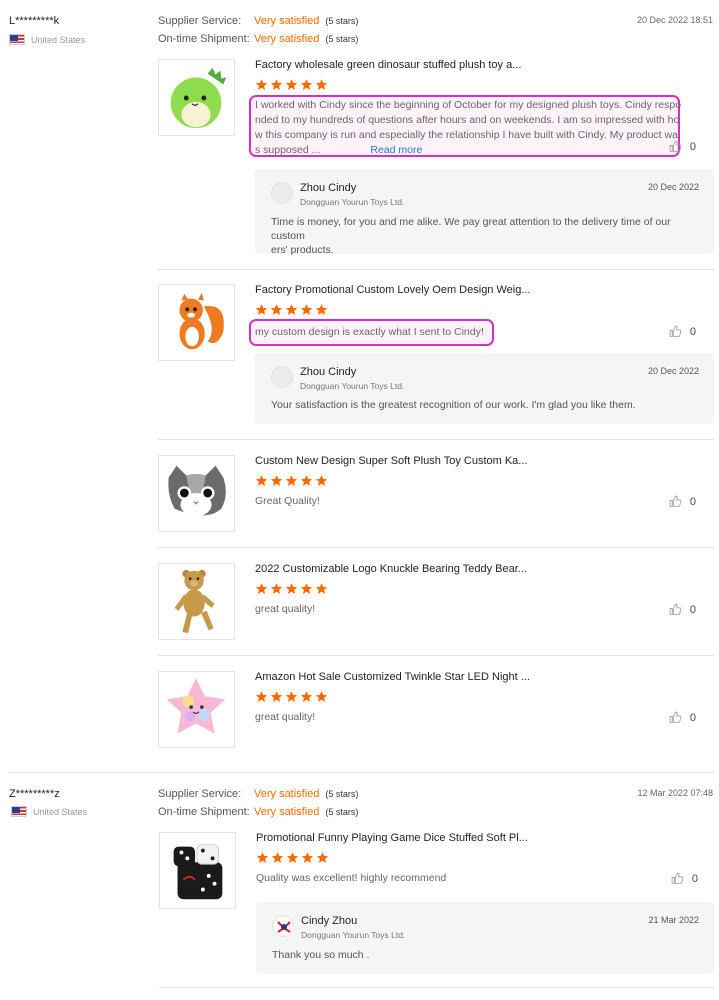  What do you see at coordinates (34, 21) in the screenshot?
I see `reviewer-name: L*********k` at bounding box center [34, 21].